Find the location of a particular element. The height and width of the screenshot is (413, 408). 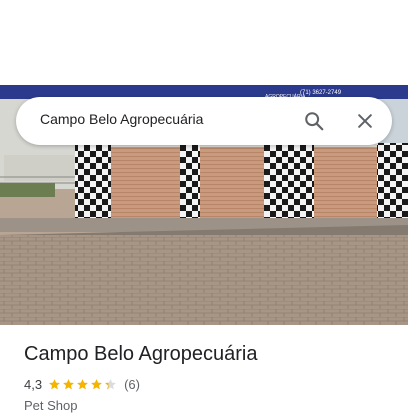

review-count: (6) is located at coordinates (132, 384).